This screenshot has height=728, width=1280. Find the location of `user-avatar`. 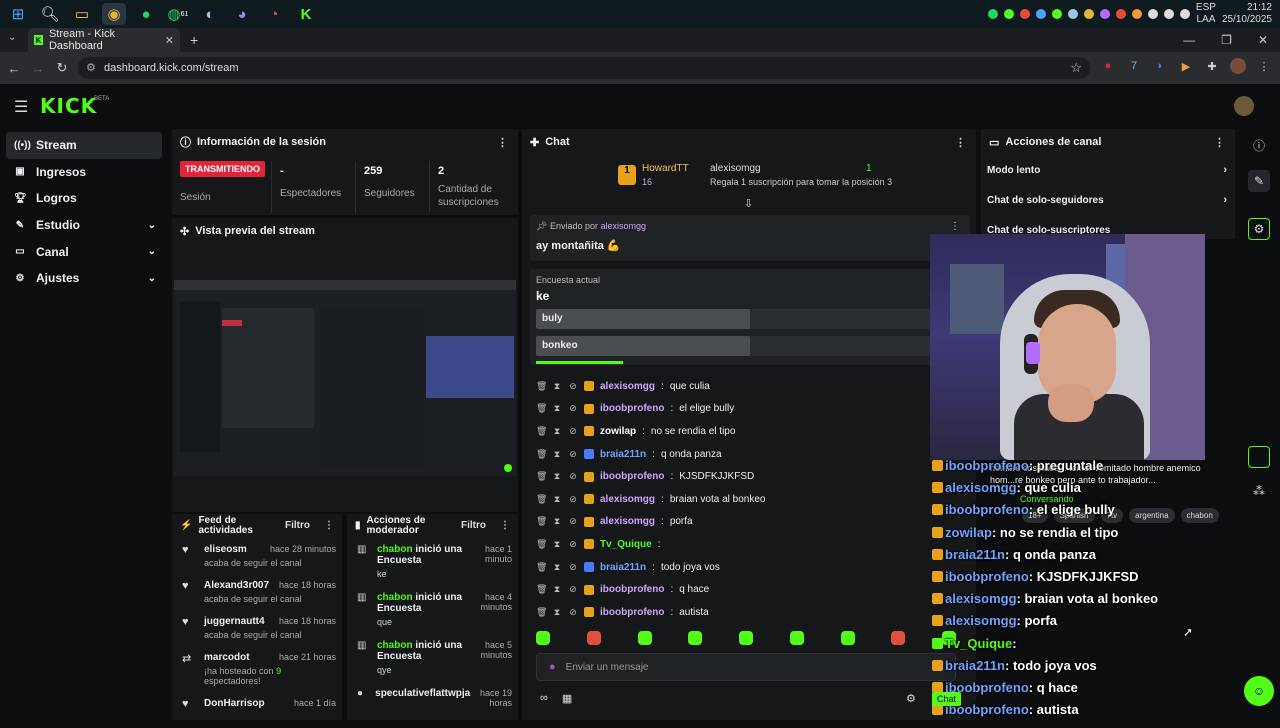

user-avatar is located at coordinates (1244, 106).